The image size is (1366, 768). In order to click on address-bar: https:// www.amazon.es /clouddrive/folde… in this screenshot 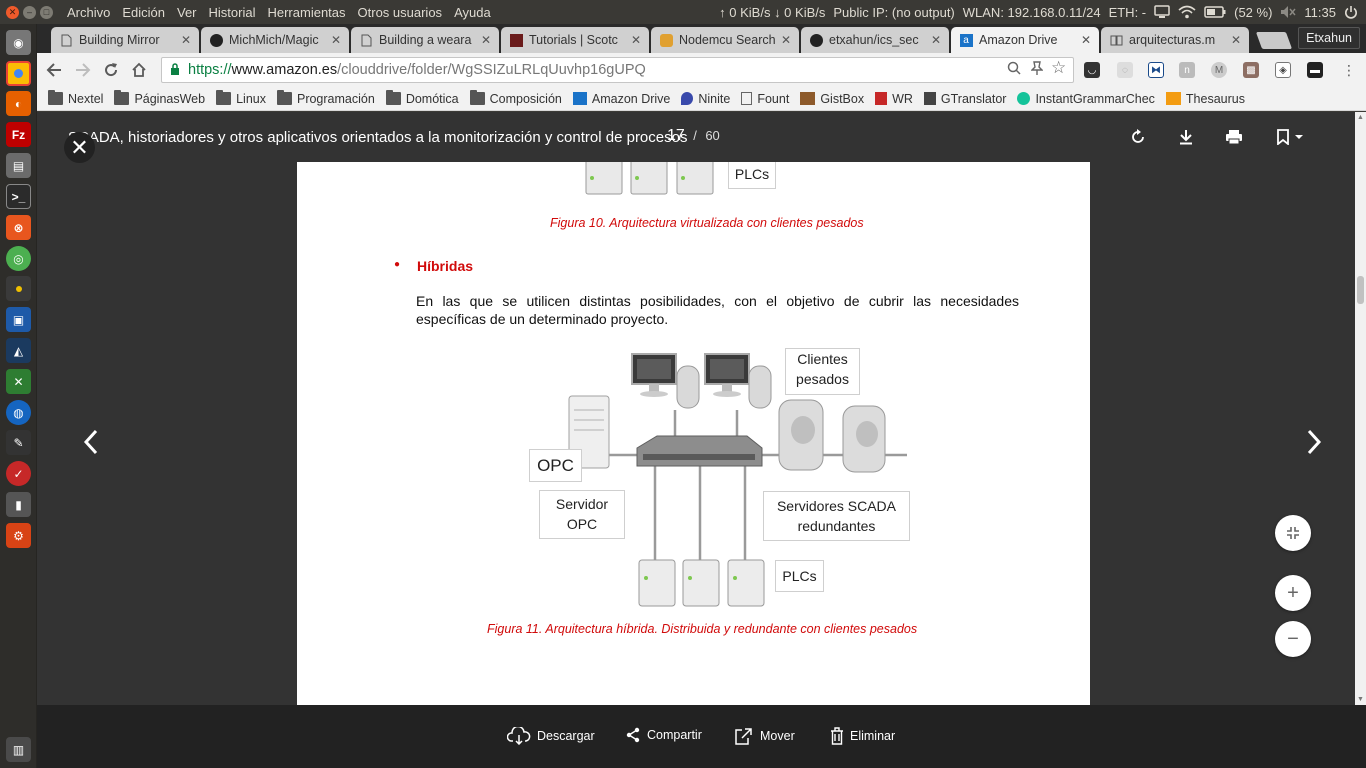, I will do `click(617, 70)`.